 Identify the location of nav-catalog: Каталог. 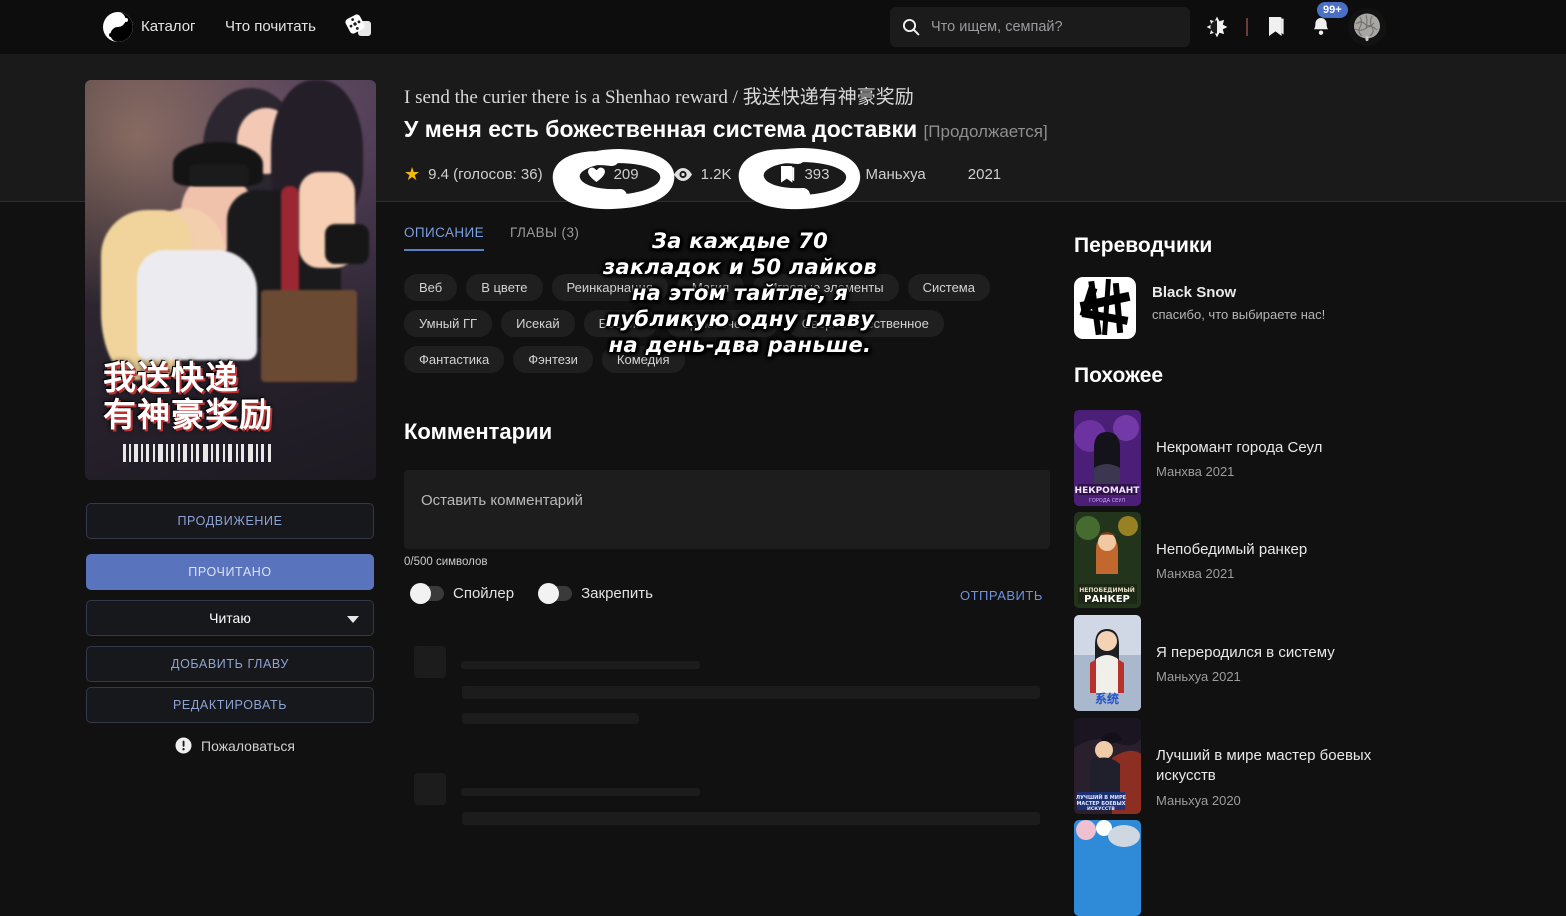
(168, 26).